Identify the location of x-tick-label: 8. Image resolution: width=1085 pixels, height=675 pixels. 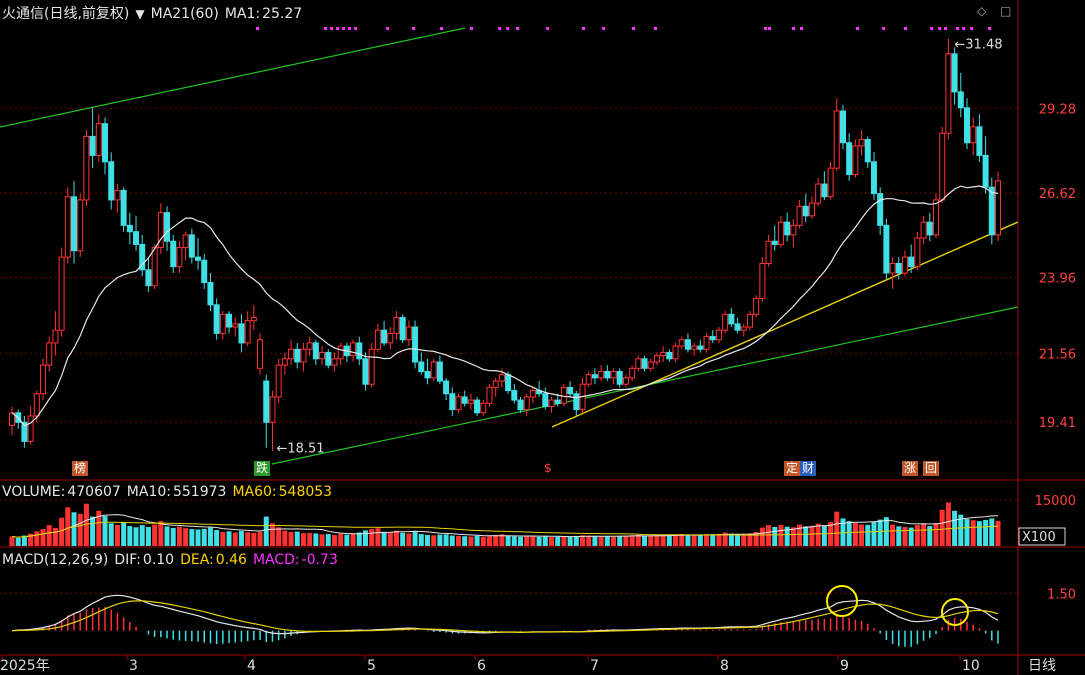
(724, 666).